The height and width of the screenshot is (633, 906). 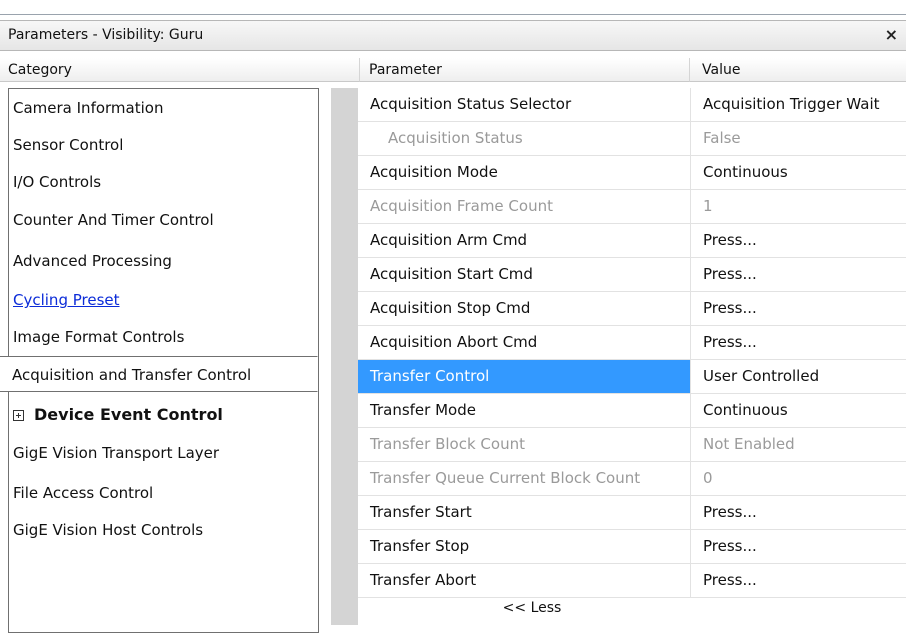 What do you see at coordinates (163, 220) in the screenshot?
I see `category-counter-and-timer-control: Counter And Timer Control` at bounding box center [163, 220].